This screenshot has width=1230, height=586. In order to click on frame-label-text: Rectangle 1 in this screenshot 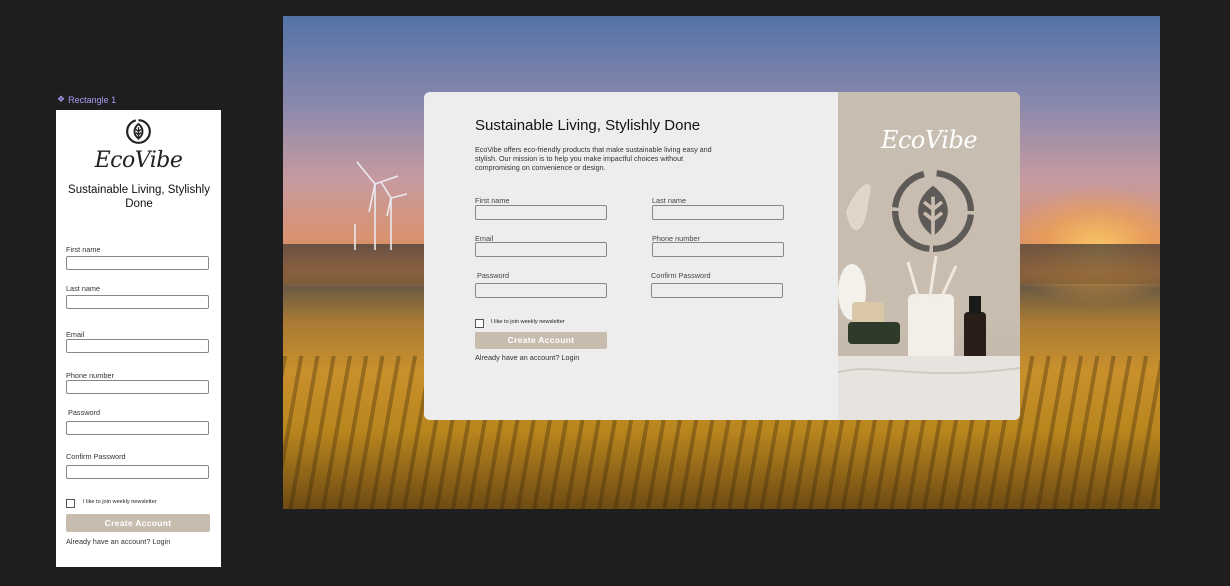, I will do `click(92, 99)`.